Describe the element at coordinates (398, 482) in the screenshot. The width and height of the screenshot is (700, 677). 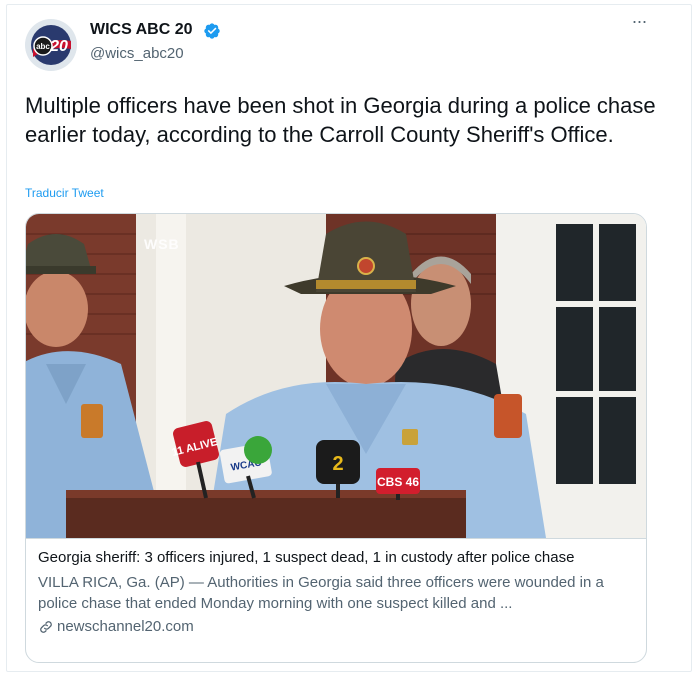
I see `mic-label: CBS 46` at that location.